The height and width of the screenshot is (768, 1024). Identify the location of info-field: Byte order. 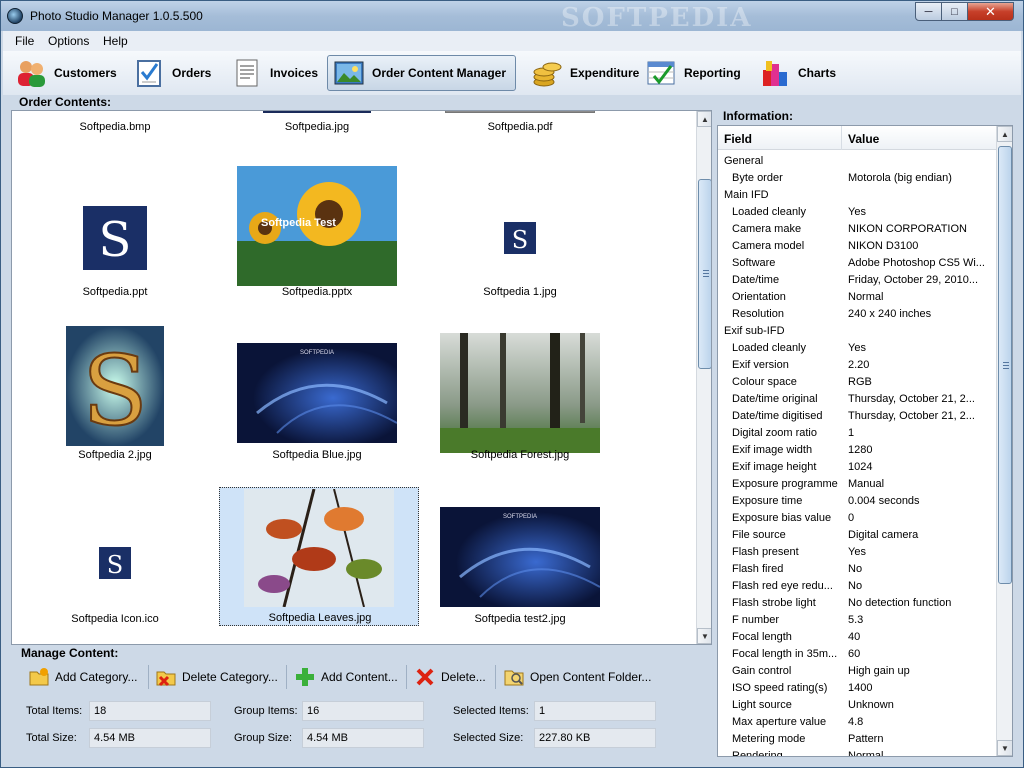
(757, 178).